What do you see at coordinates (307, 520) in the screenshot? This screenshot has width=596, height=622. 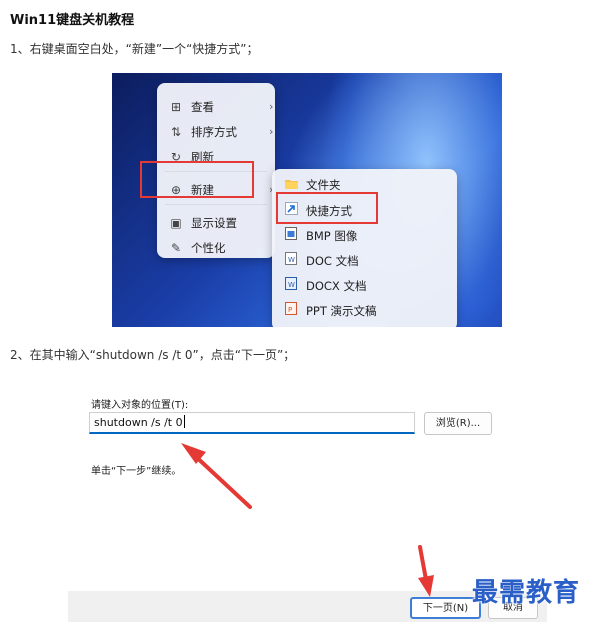 I see `annotation-arrows` at bounding box center [307, 520].